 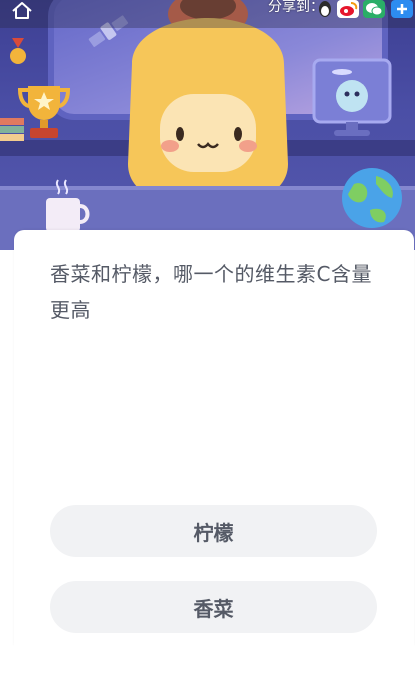 I want to click on plus-icon, so click(x=402, y=9).